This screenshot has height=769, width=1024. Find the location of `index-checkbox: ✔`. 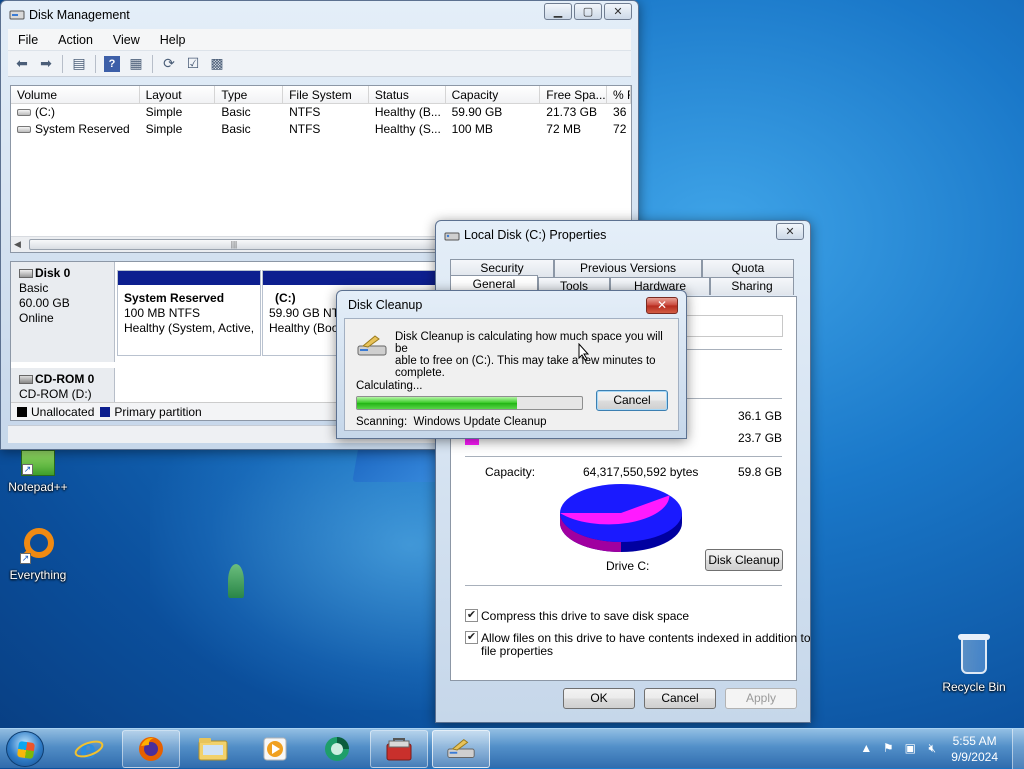

index-checkbox: ✔ is located at coordinates (471, 637).